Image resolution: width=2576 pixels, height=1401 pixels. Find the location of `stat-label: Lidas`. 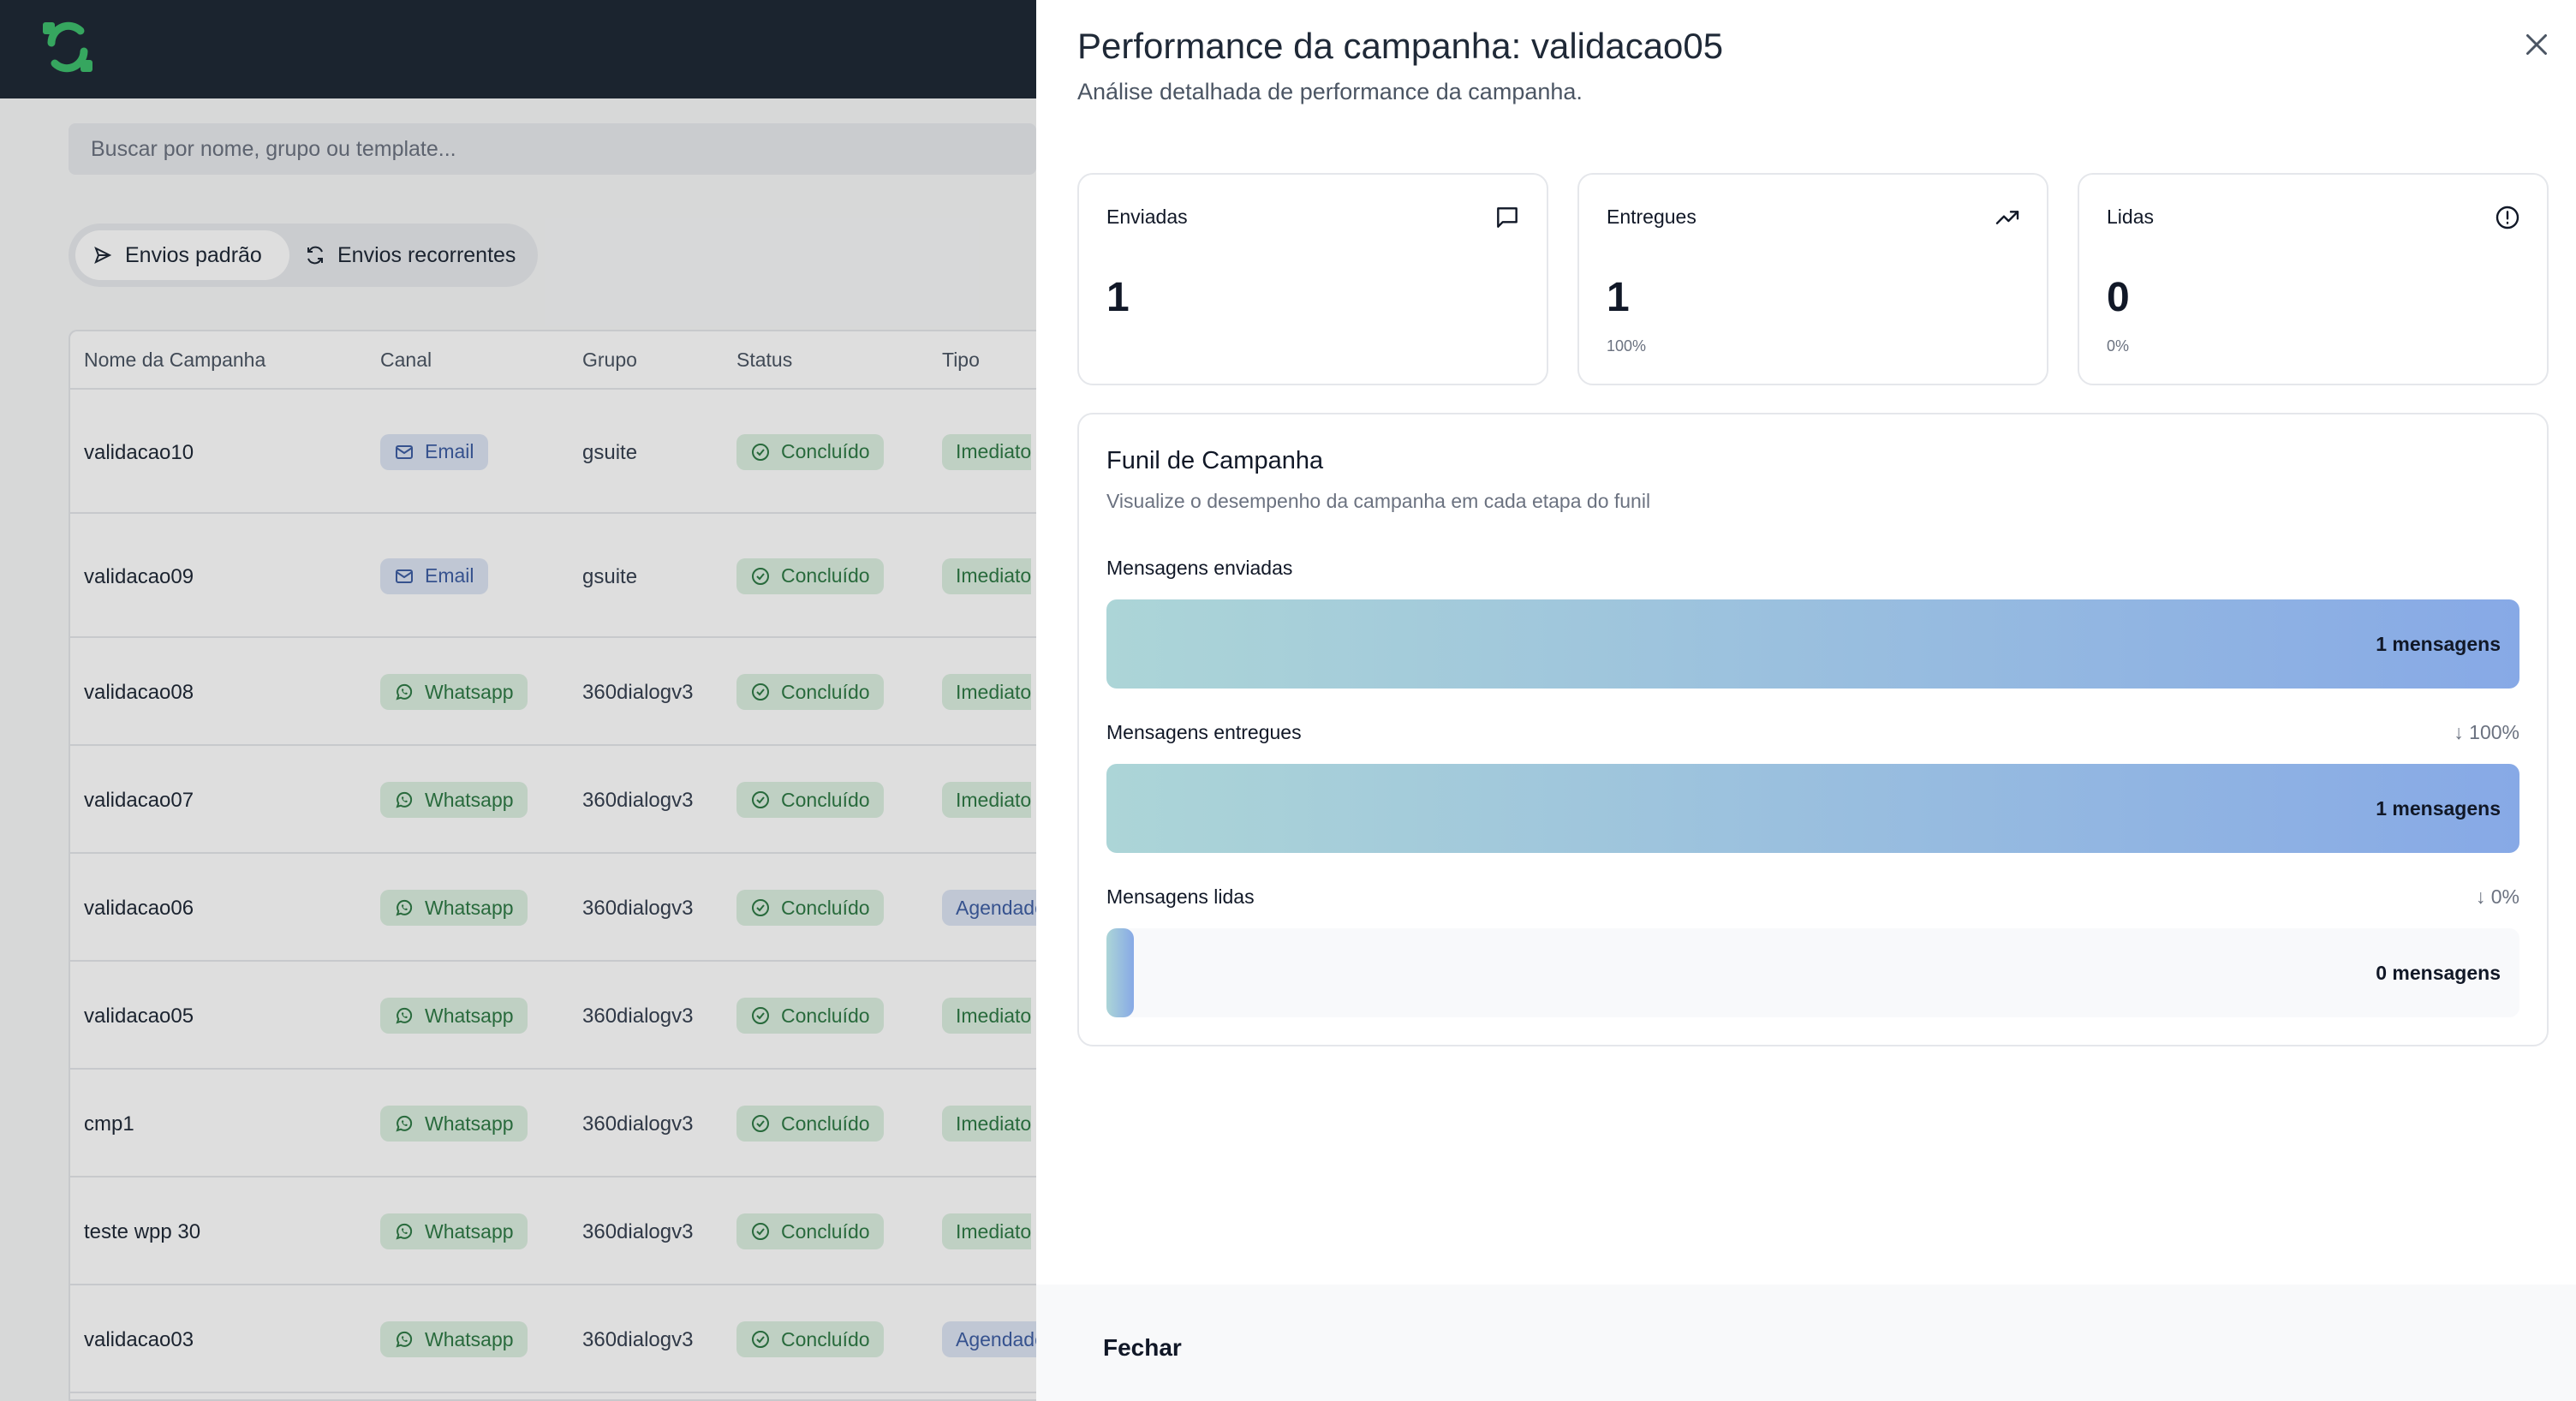

stat-label: Lidas is located at coordinates (2130, 217).